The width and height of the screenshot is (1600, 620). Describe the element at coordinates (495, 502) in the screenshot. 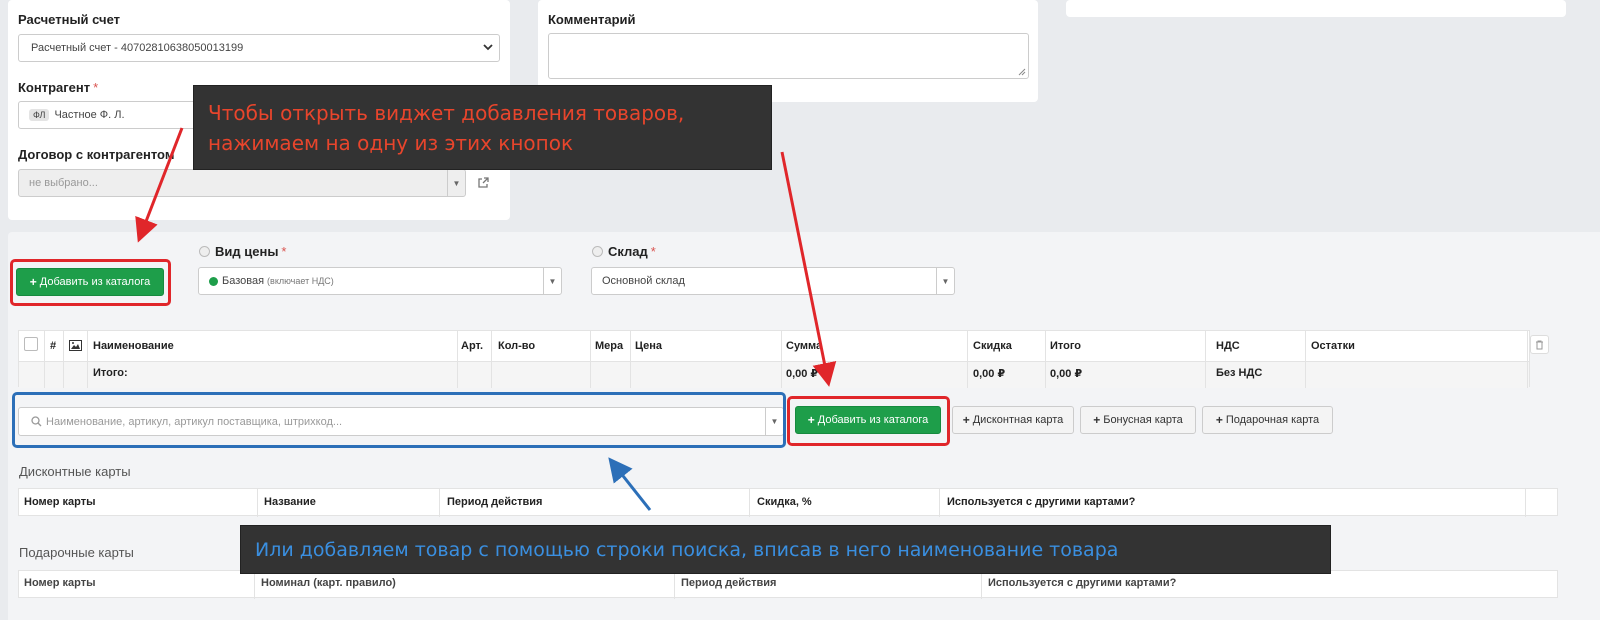

I see `discount-col-period: Период действия` at that location.